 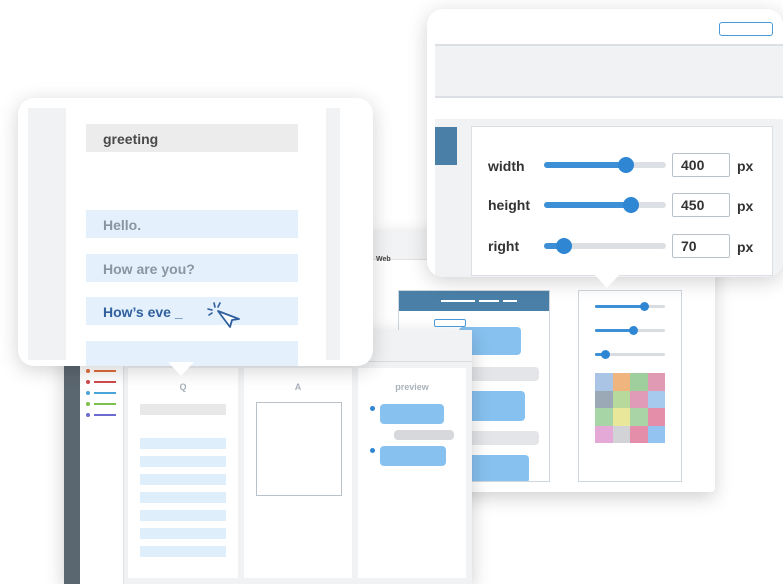 I want to click on utterance-text: Hello., so click(x=122, y=225).